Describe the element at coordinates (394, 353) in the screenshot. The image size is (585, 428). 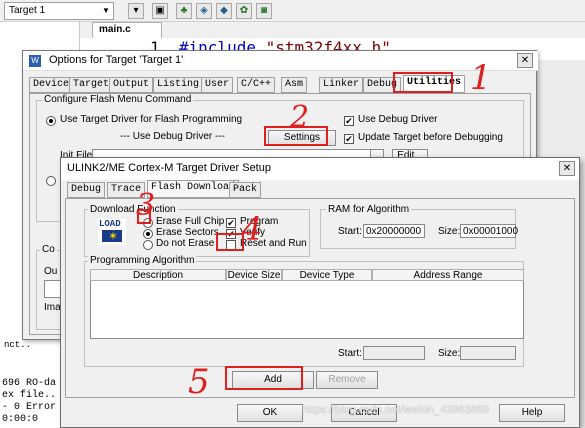
I see `algo-start-input` at that location.